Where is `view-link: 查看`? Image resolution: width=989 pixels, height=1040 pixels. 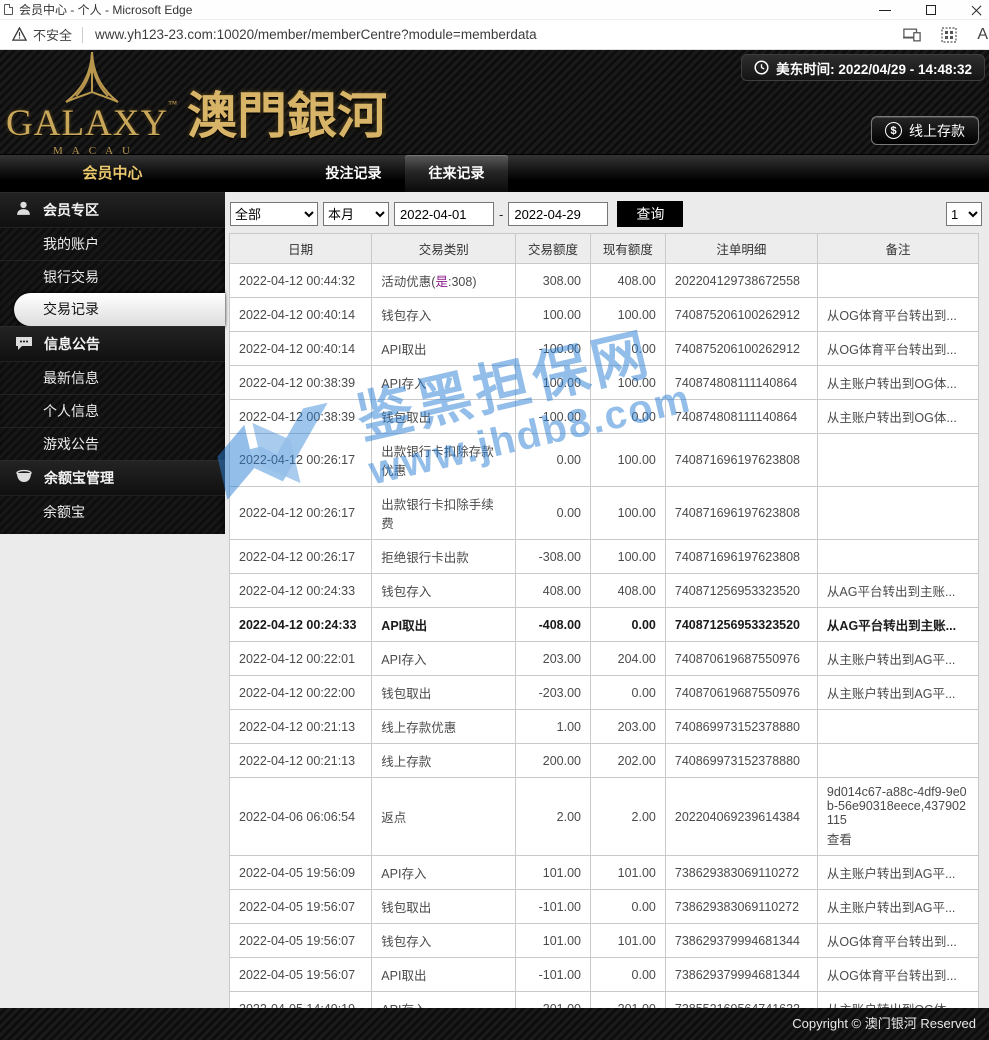 view-link: 查看 is located at coordinates (898, 838).